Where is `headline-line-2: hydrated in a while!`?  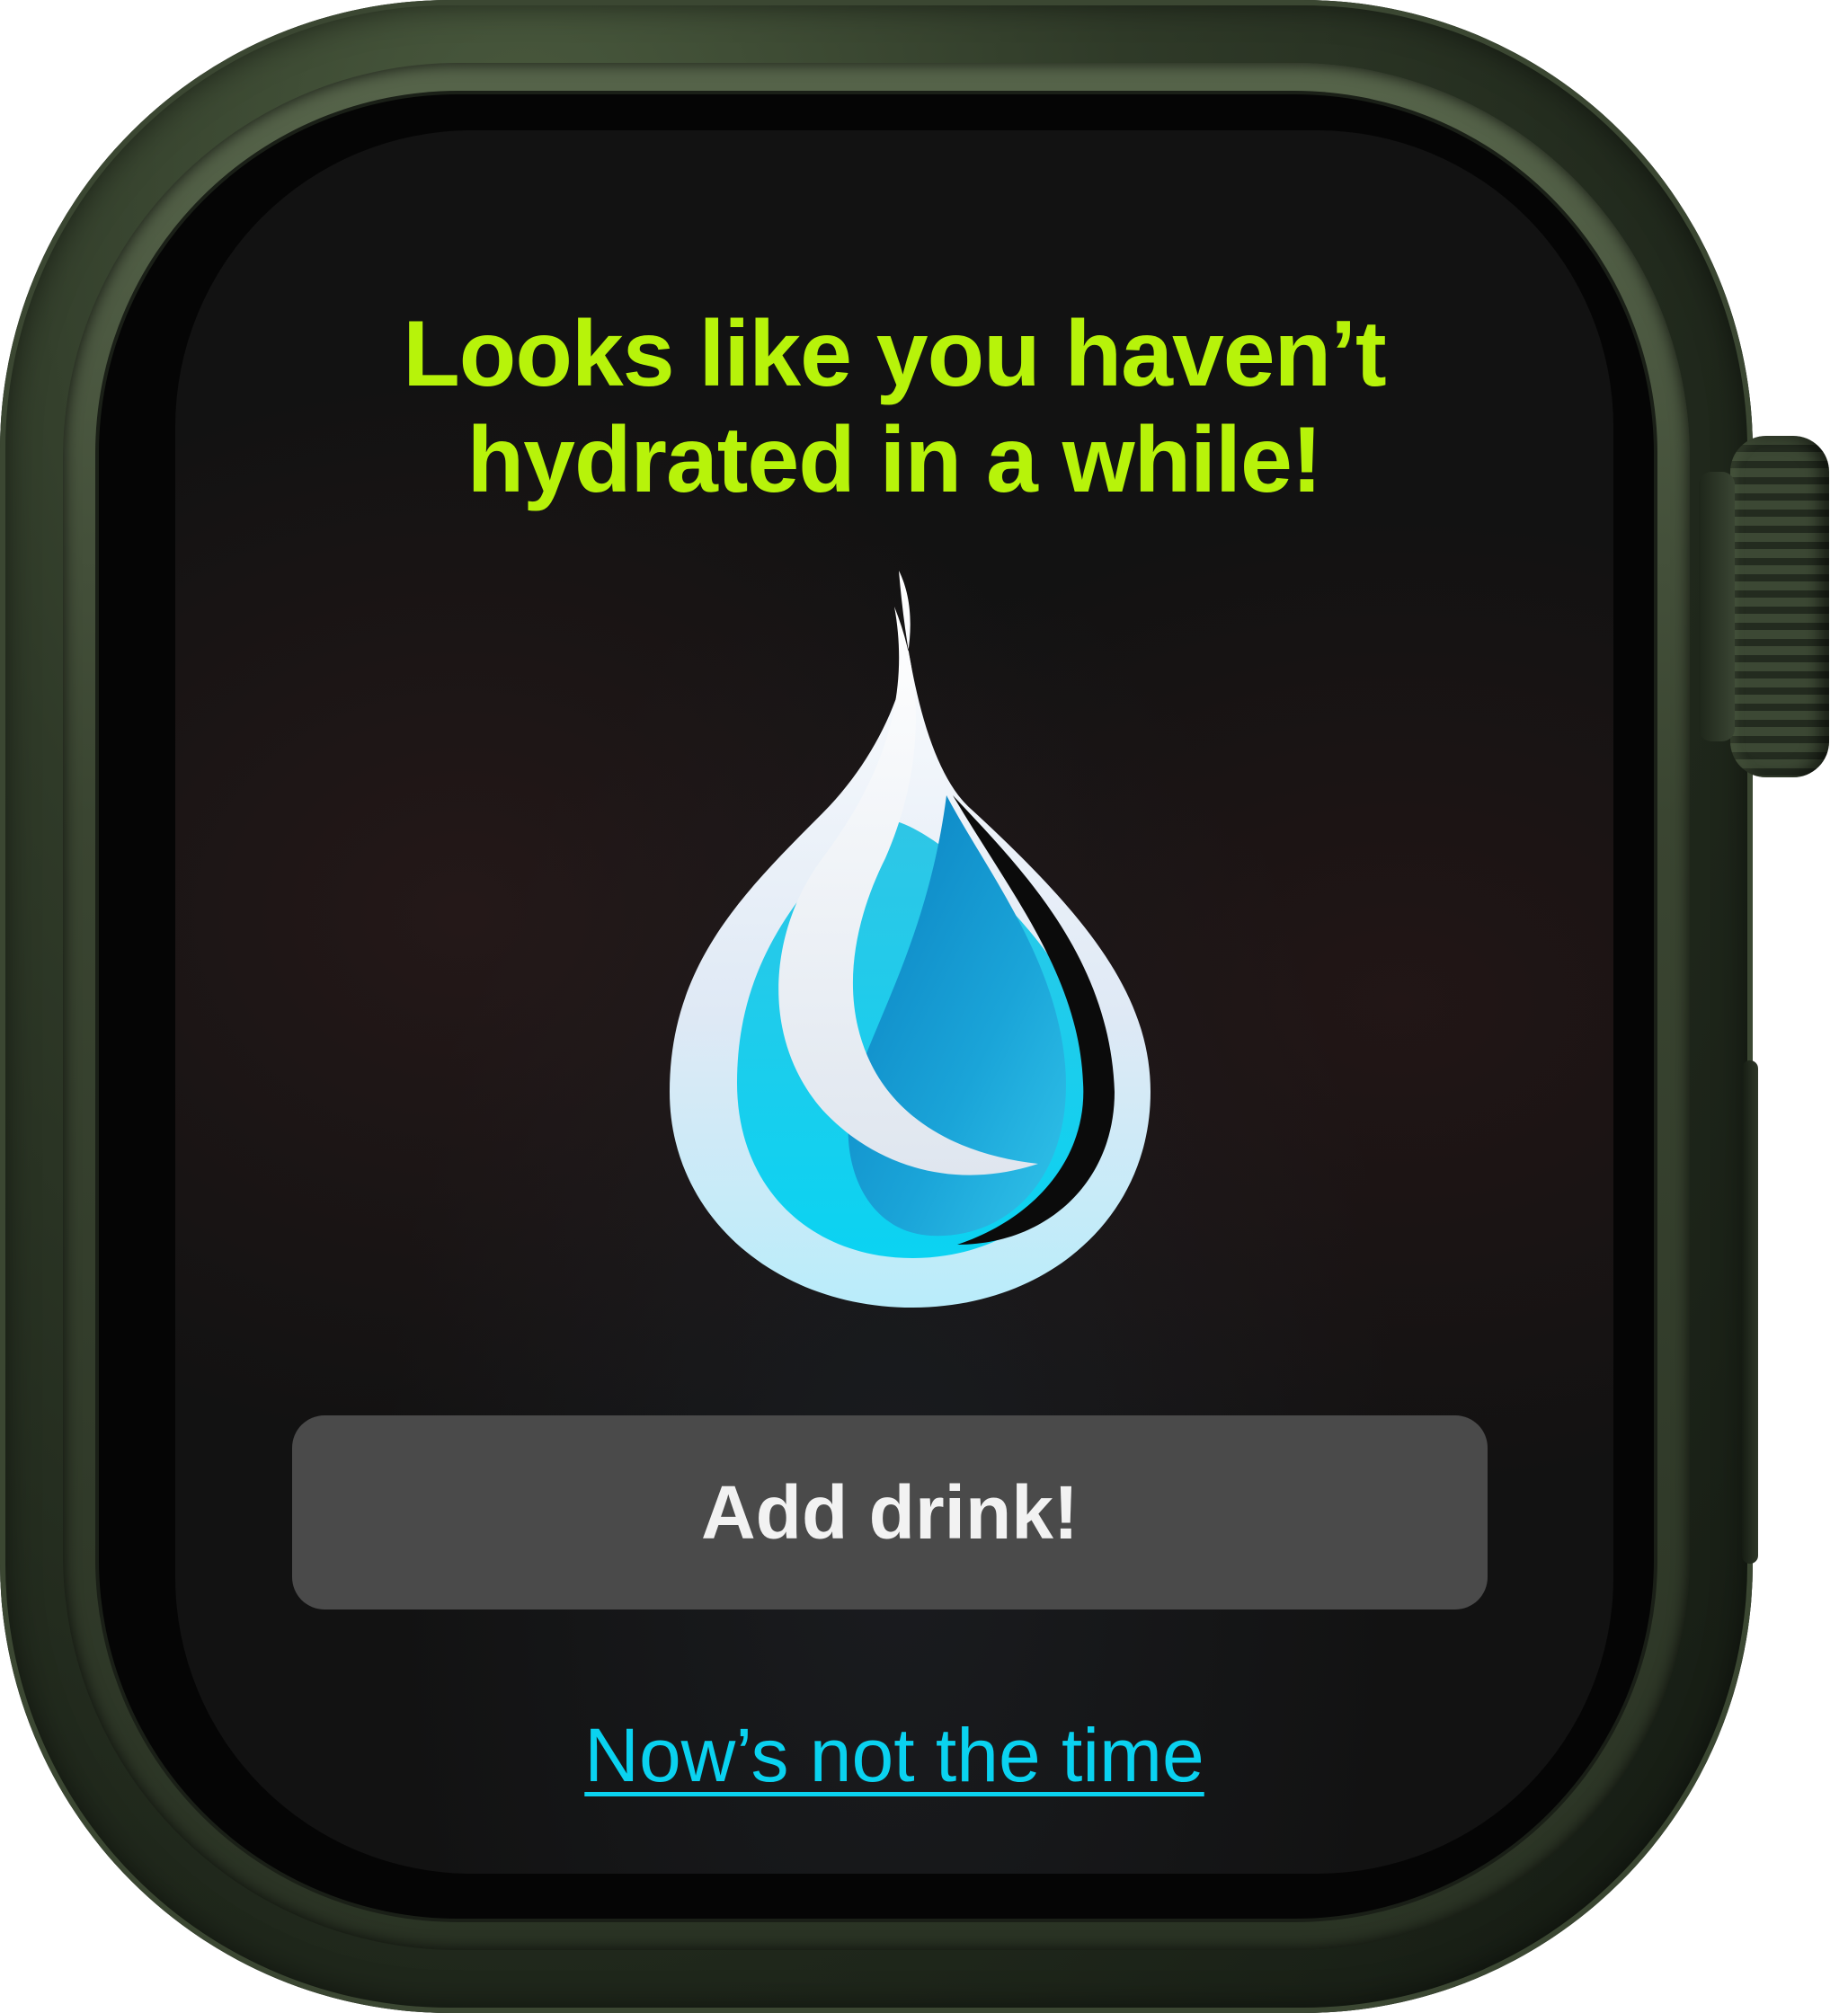
headline-line-2: hydrated in a while! is located at coordinates (894, 460).